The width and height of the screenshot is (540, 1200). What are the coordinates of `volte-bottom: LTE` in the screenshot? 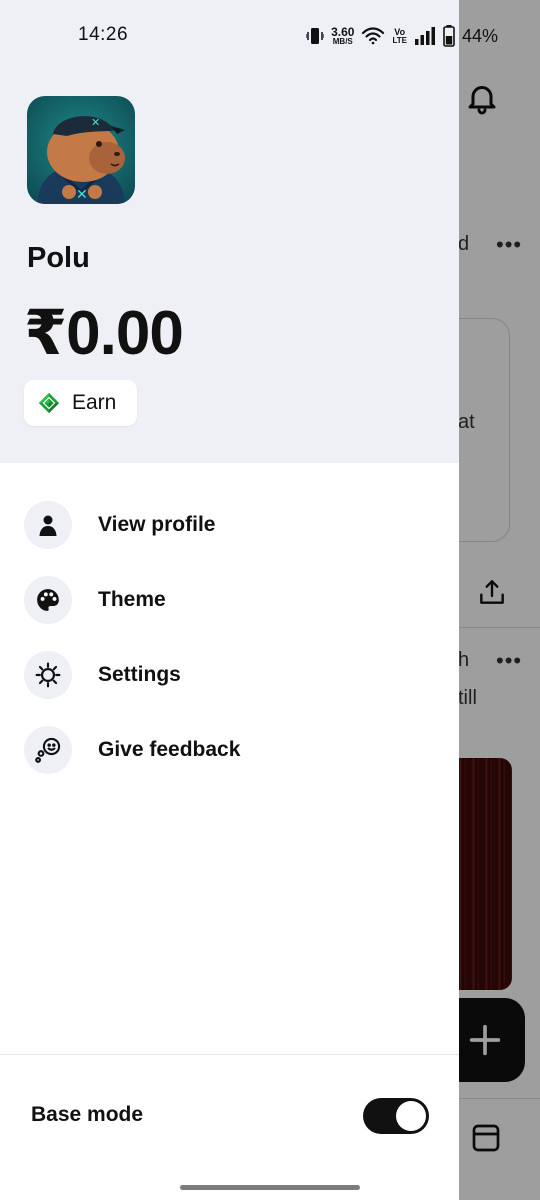 It's located at (399, 40).